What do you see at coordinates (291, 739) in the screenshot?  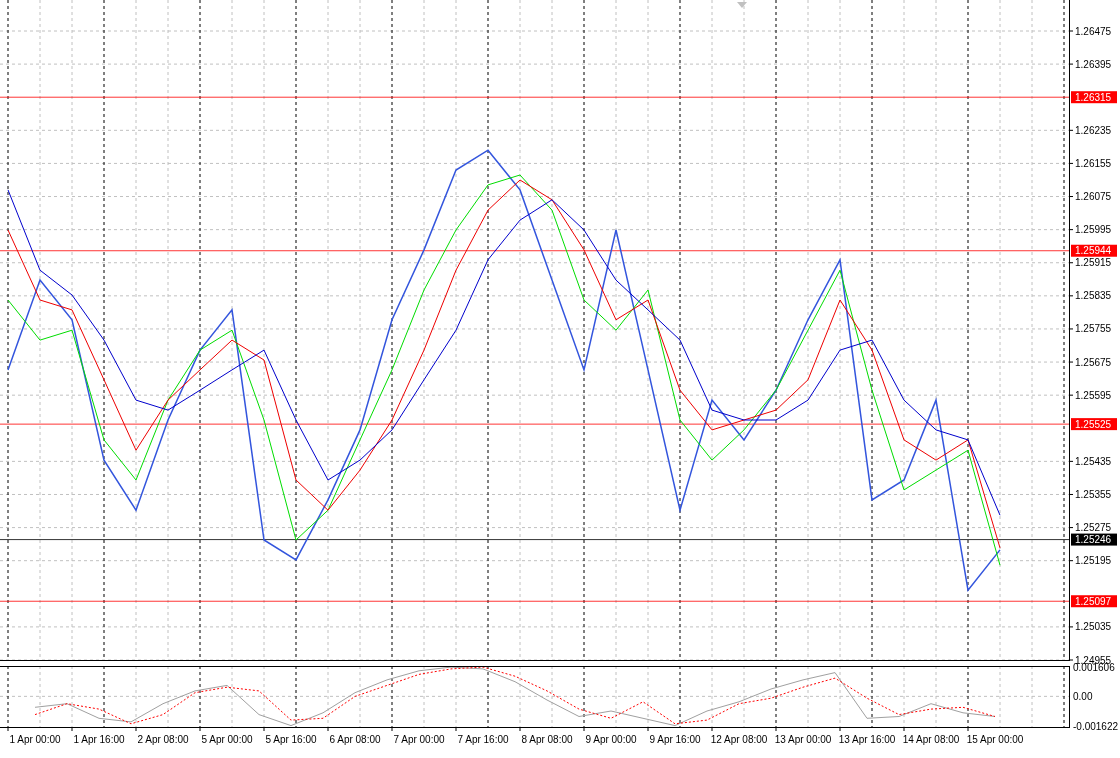 I see `time-axis-label: 5 Apr 16:00` at bounding box center [291, 739].